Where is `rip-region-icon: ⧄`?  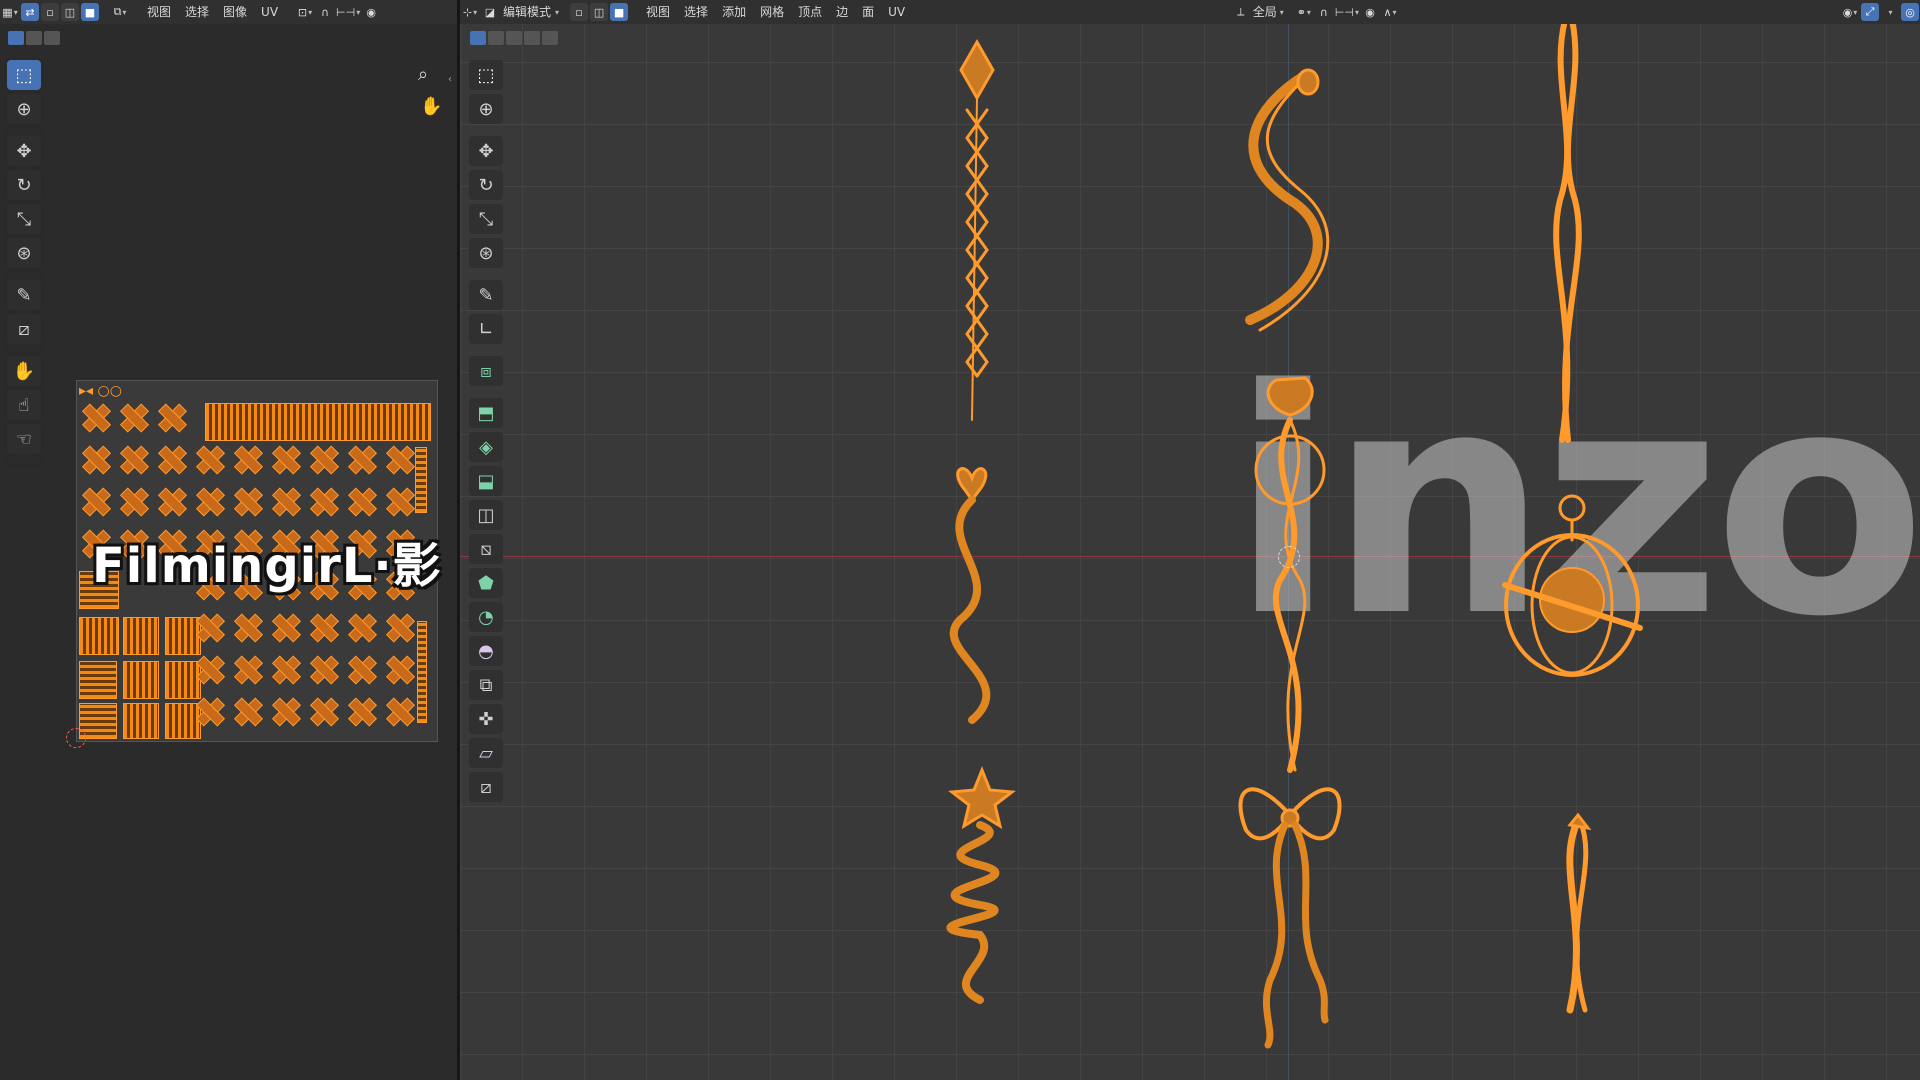
rip-region-icon: ⧄ is located at coordinates (486, 787).